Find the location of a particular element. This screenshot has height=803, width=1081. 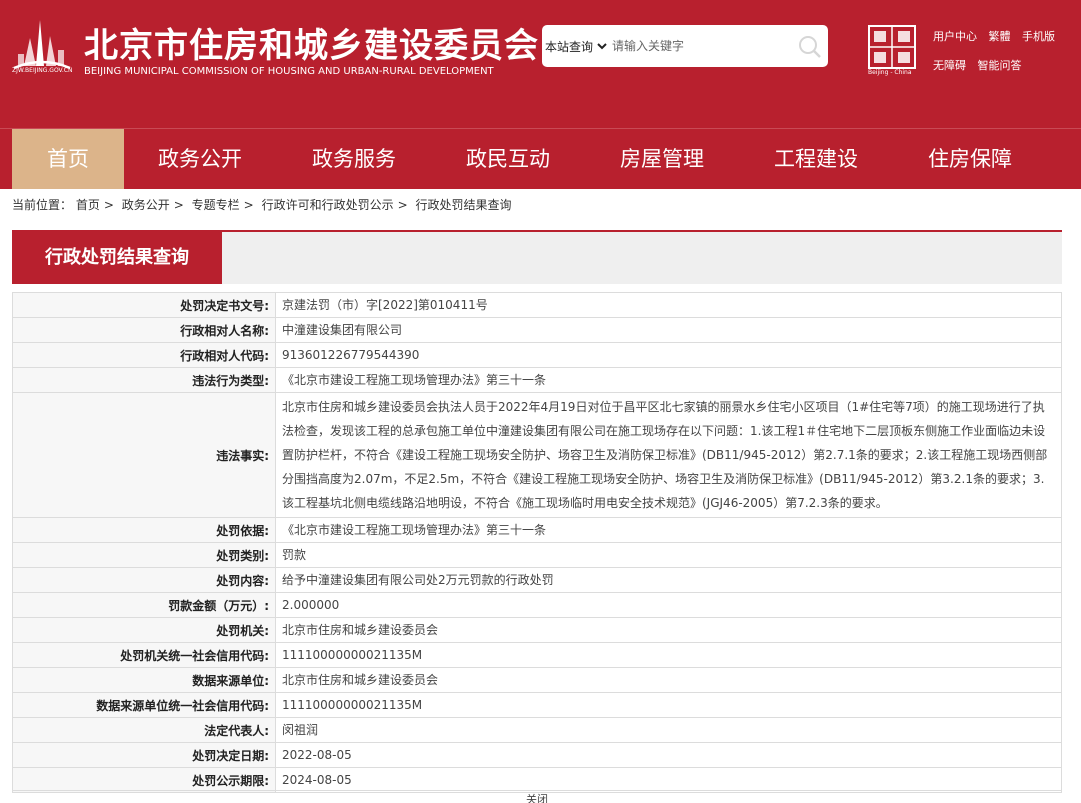

close-button: 关闭 is located at coordinates (537, 796).